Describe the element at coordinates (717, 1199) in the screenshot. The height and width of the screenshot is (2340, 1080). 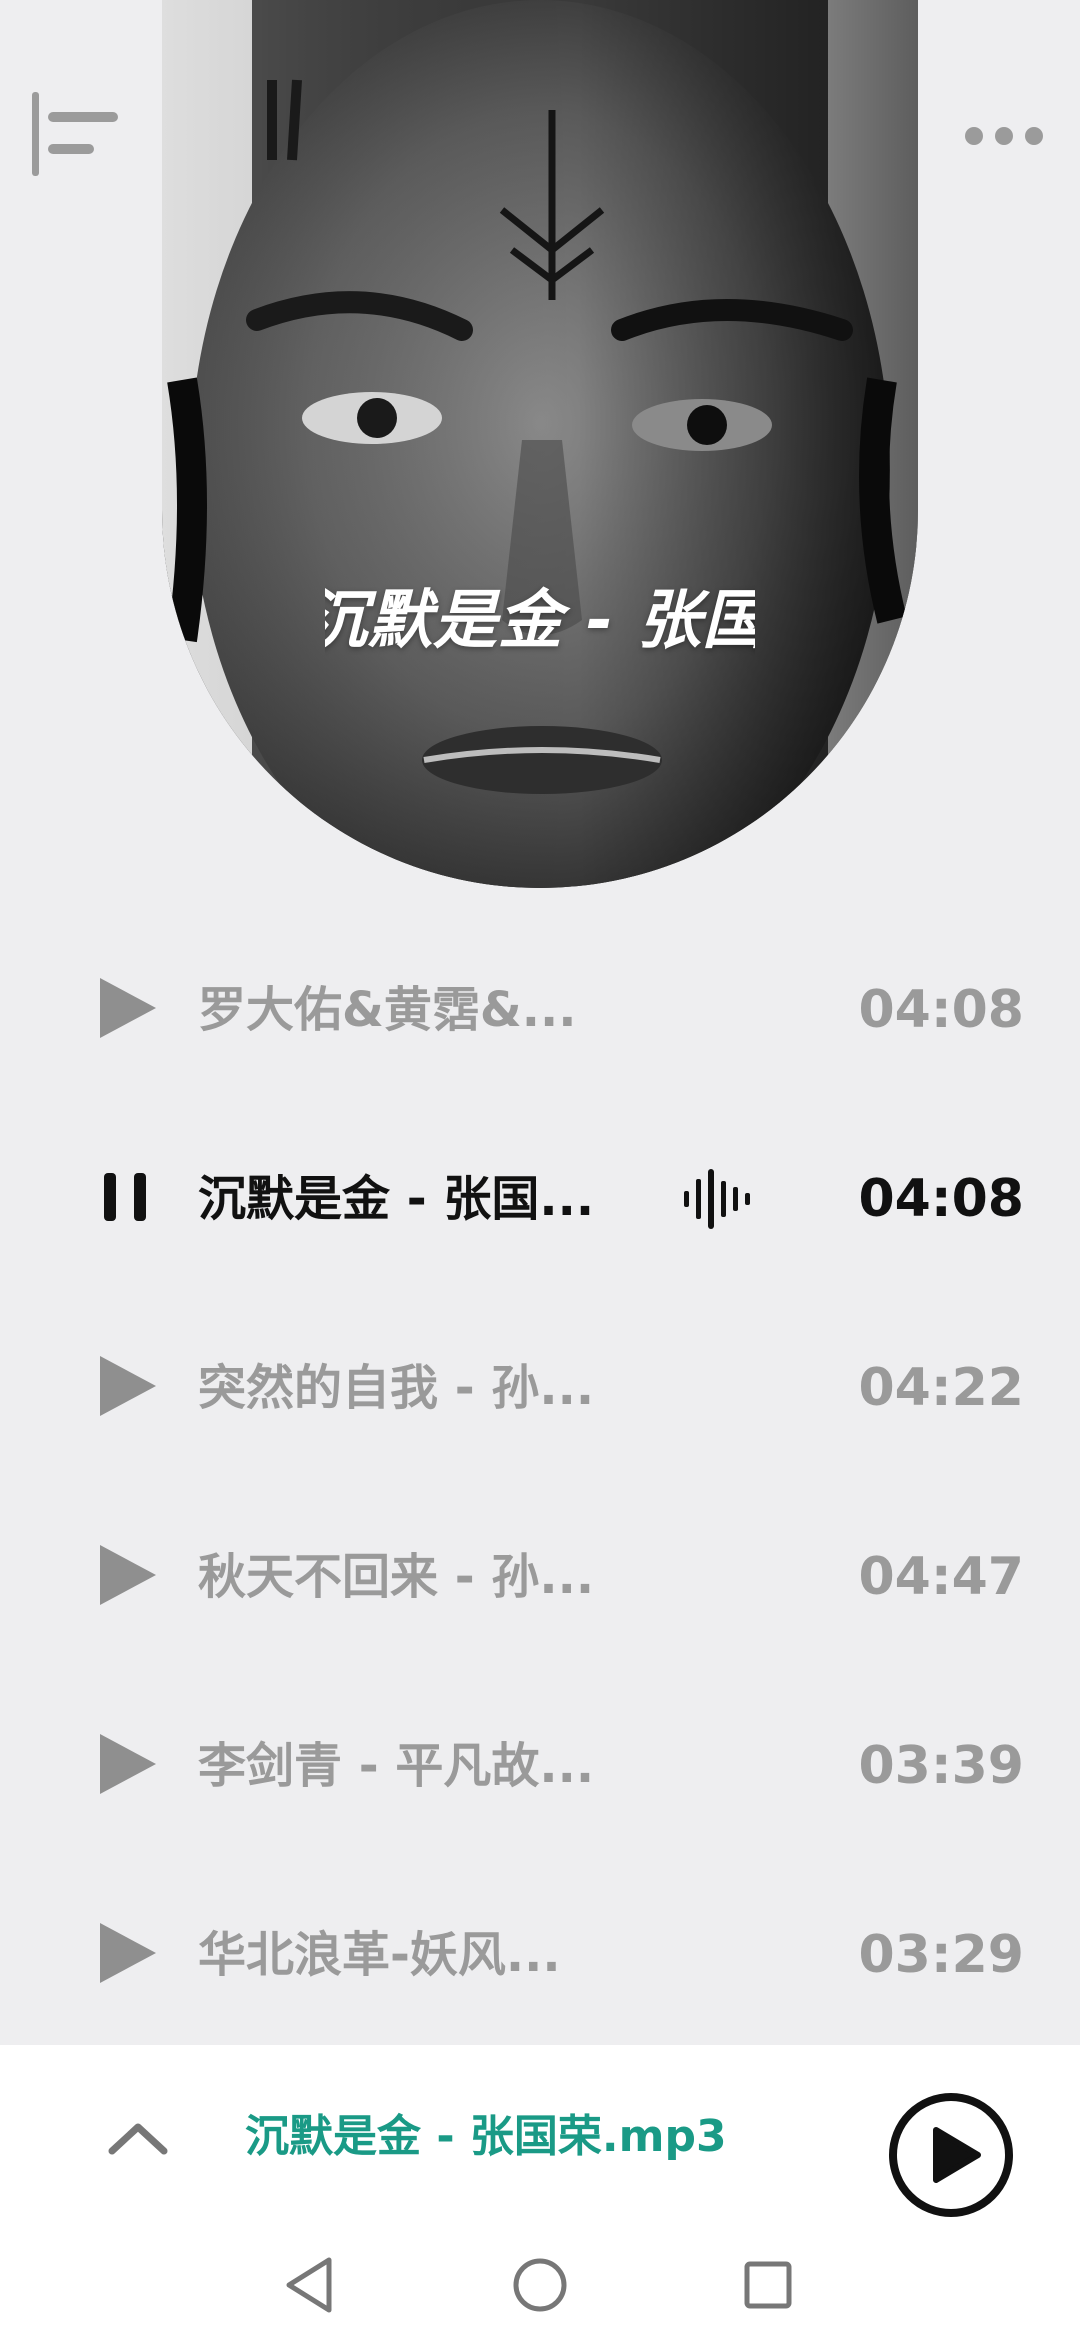
I see `equalizer-wave-icon` at that location.